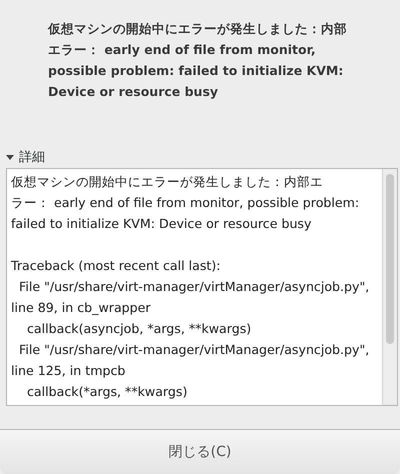  I want to click on details-line: line 89, in cb_wrapper, so click(81, 308).